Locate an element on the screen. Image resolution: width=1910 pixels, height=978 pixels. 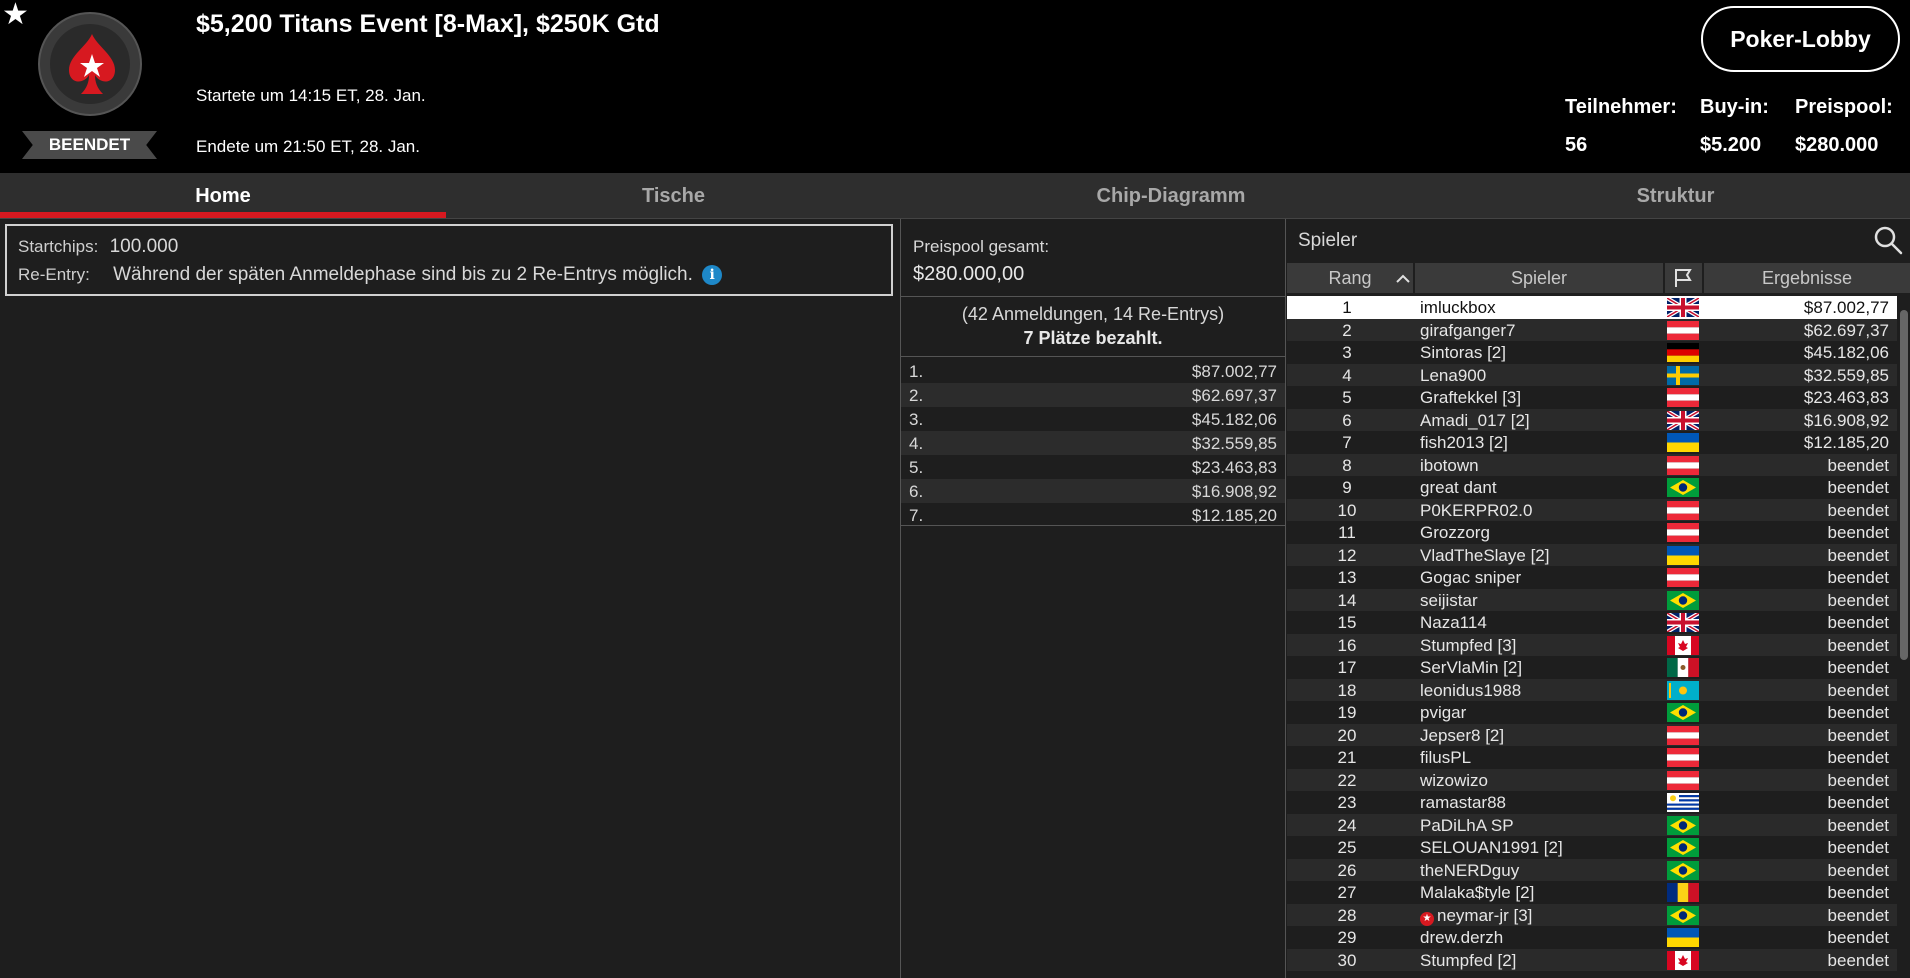
player-row: 16 Stumpfed [3] beendet is located at coordinates (1592, 644).